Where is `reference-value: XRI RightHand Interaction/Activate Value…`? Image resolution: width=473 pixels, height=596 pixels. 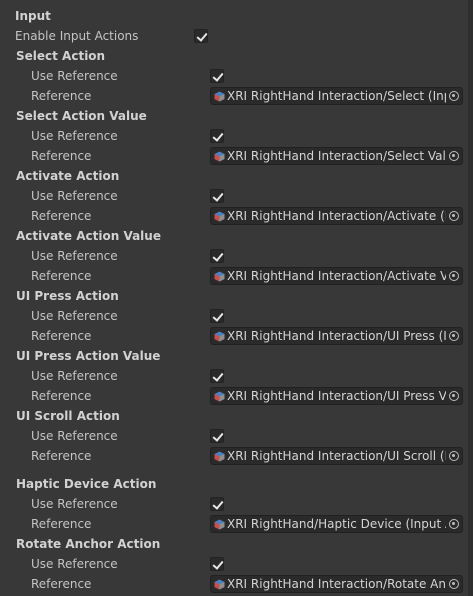
reference-value: XRI RightHand Interaction/Activate Value… is located at coordinates (336, 276).